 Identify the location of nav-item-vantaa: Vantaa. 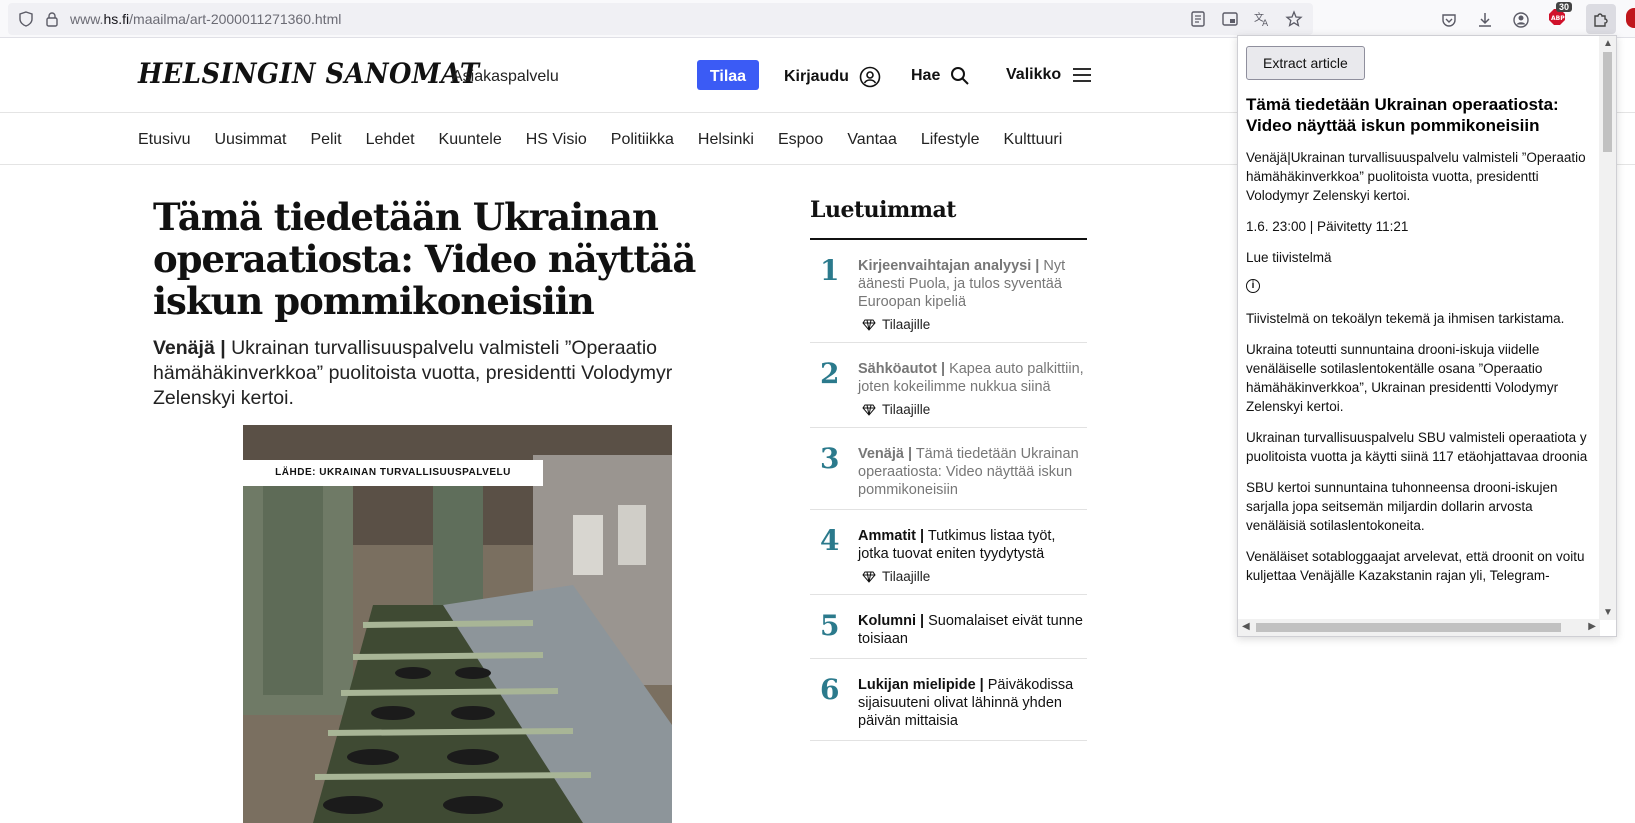
(872, 140).